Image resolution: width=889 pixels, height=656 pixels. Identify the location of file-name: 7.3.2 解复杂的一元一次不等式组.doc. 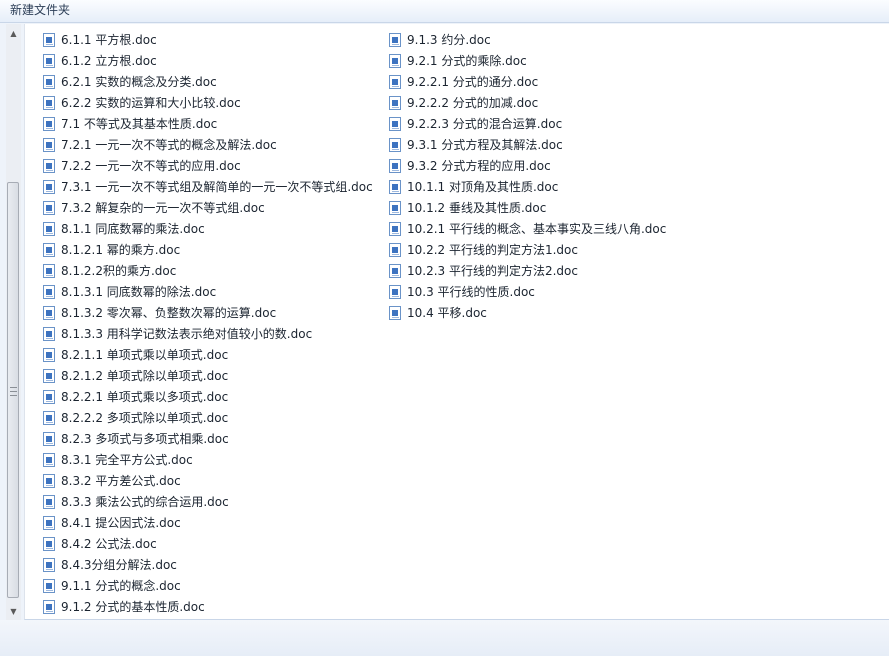
(163, 208).